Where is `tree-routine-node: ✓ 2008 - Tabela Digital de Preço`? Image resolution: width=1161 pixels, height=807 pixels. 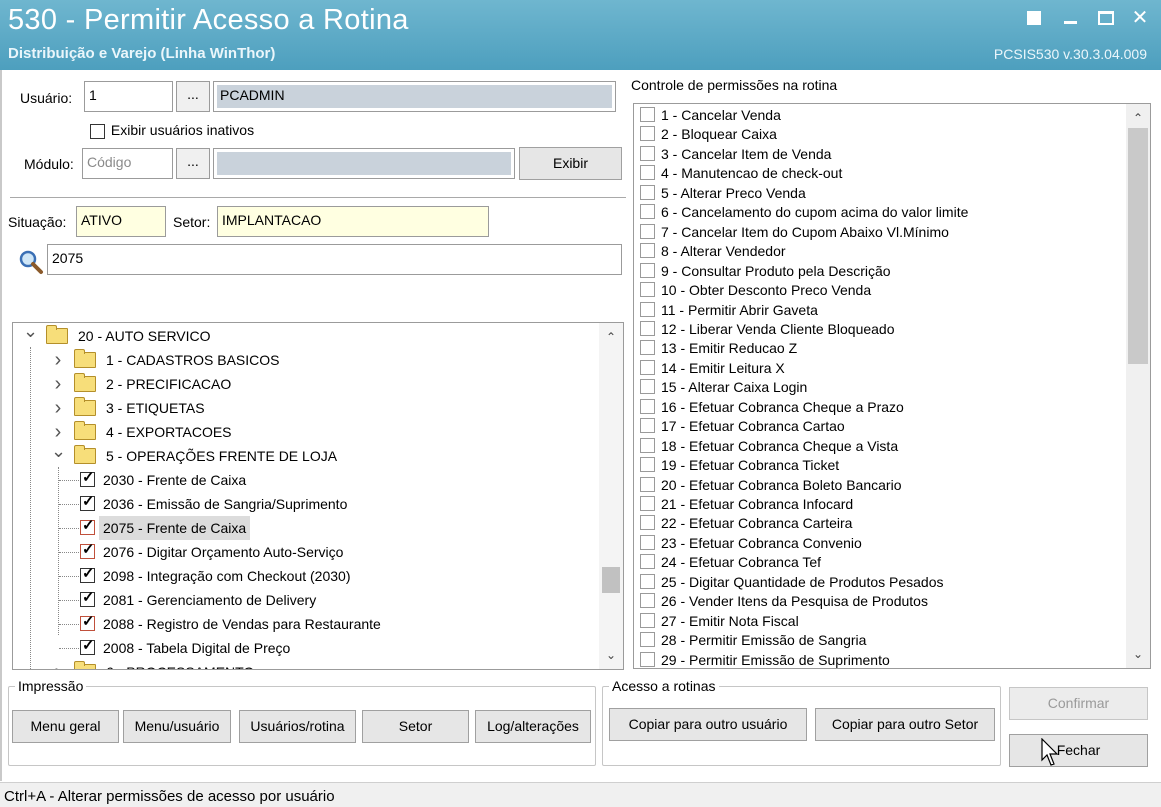
tree-routine-node: ✓ 2008 - Tabela Digital de Preço is located at coordinates (306, 648).